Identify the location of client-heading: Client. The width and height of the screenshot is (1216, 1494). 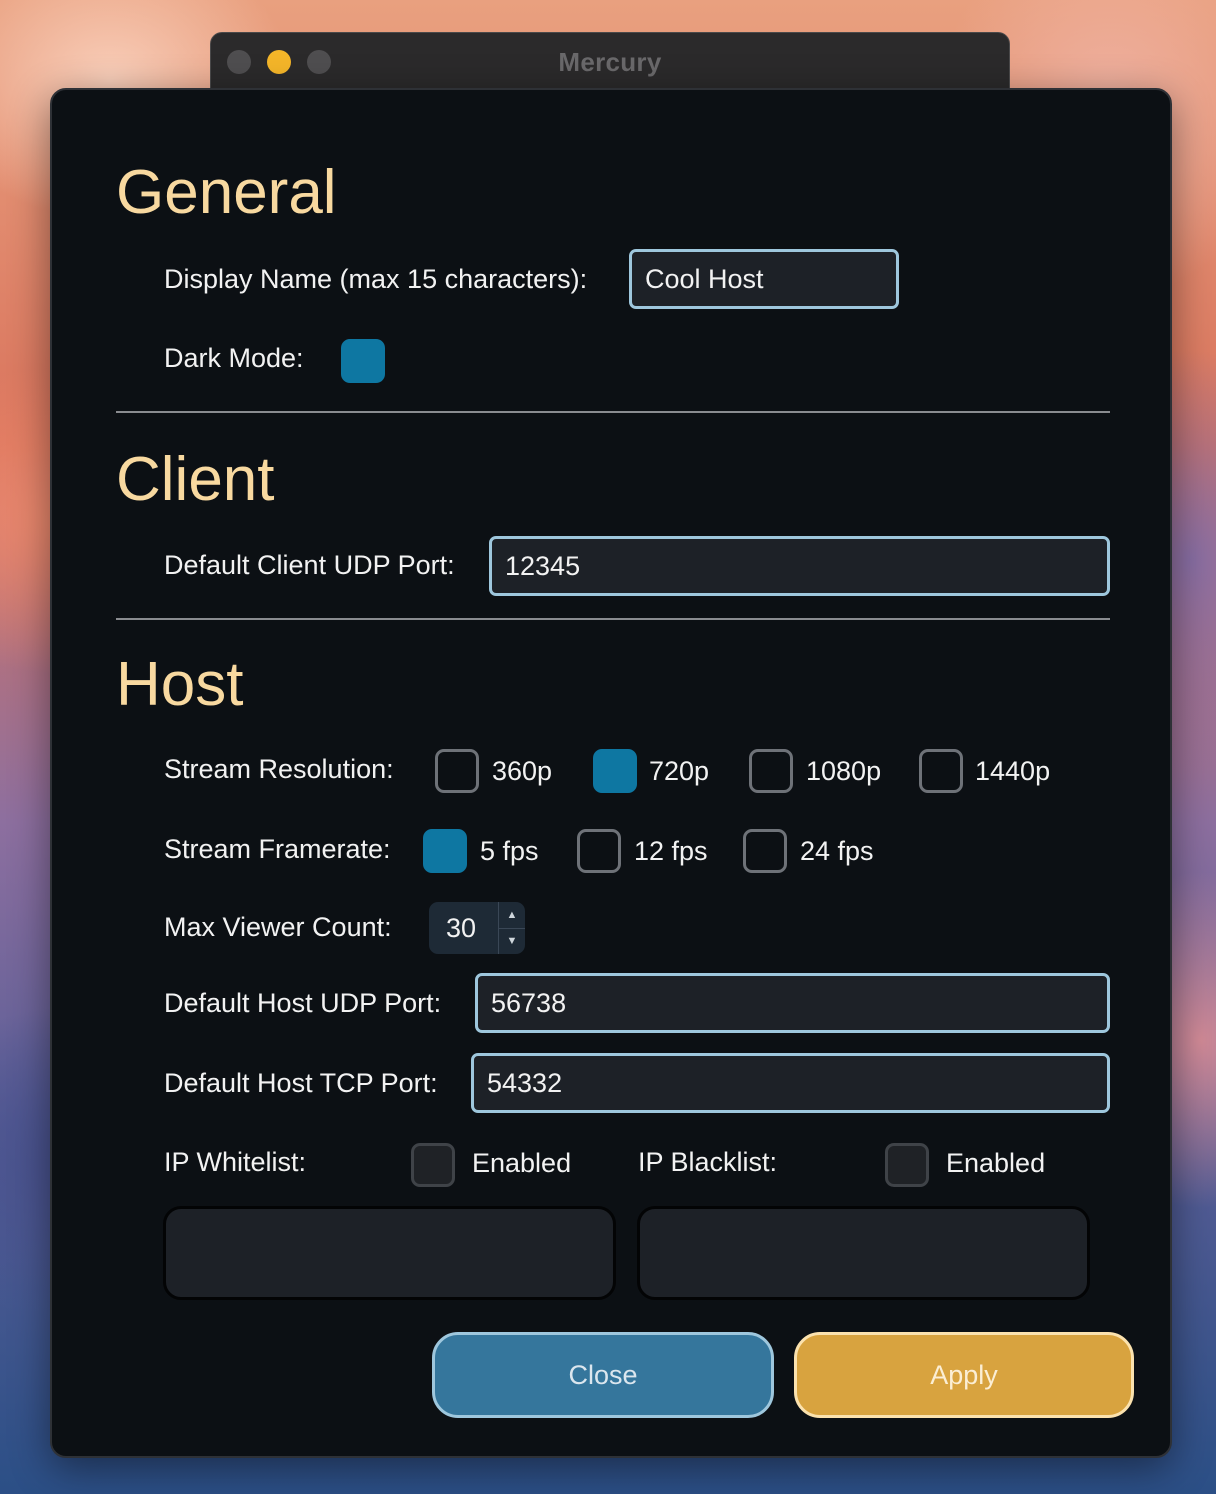
(195, 479).